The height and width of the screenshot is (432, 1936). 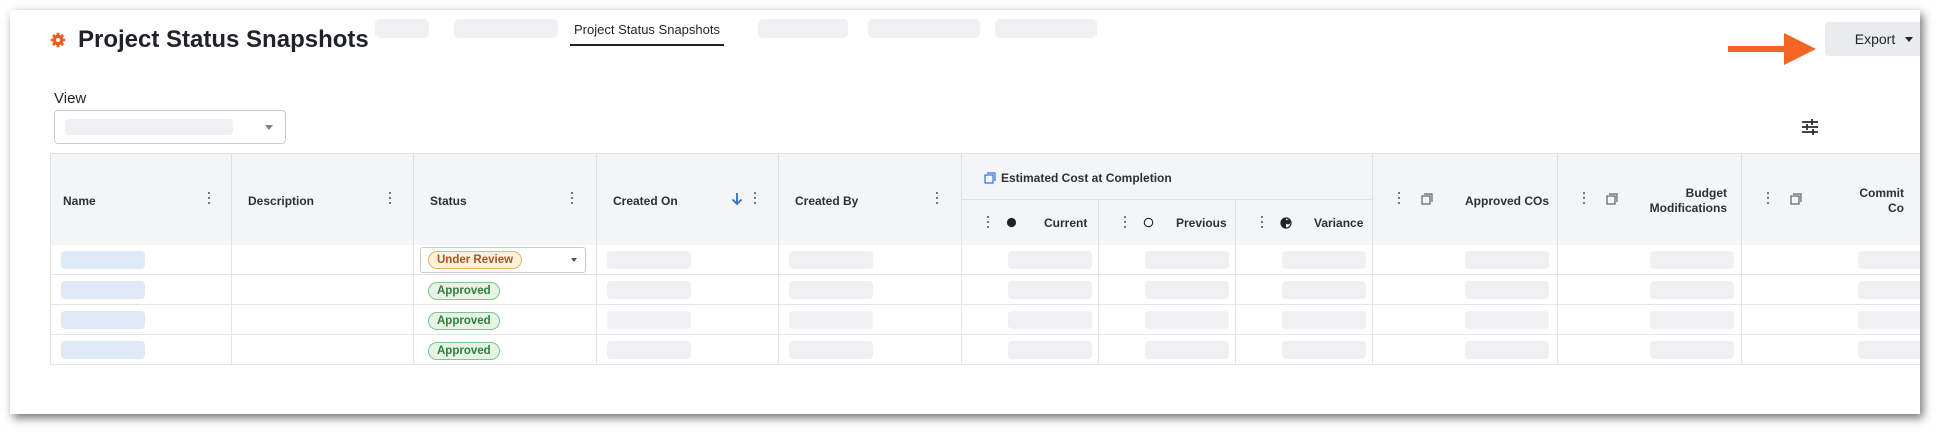 What do you see at coordinates (323, 199) in the screenshot?
I see `column-header-description: Description` at bounding box center [323, 199].